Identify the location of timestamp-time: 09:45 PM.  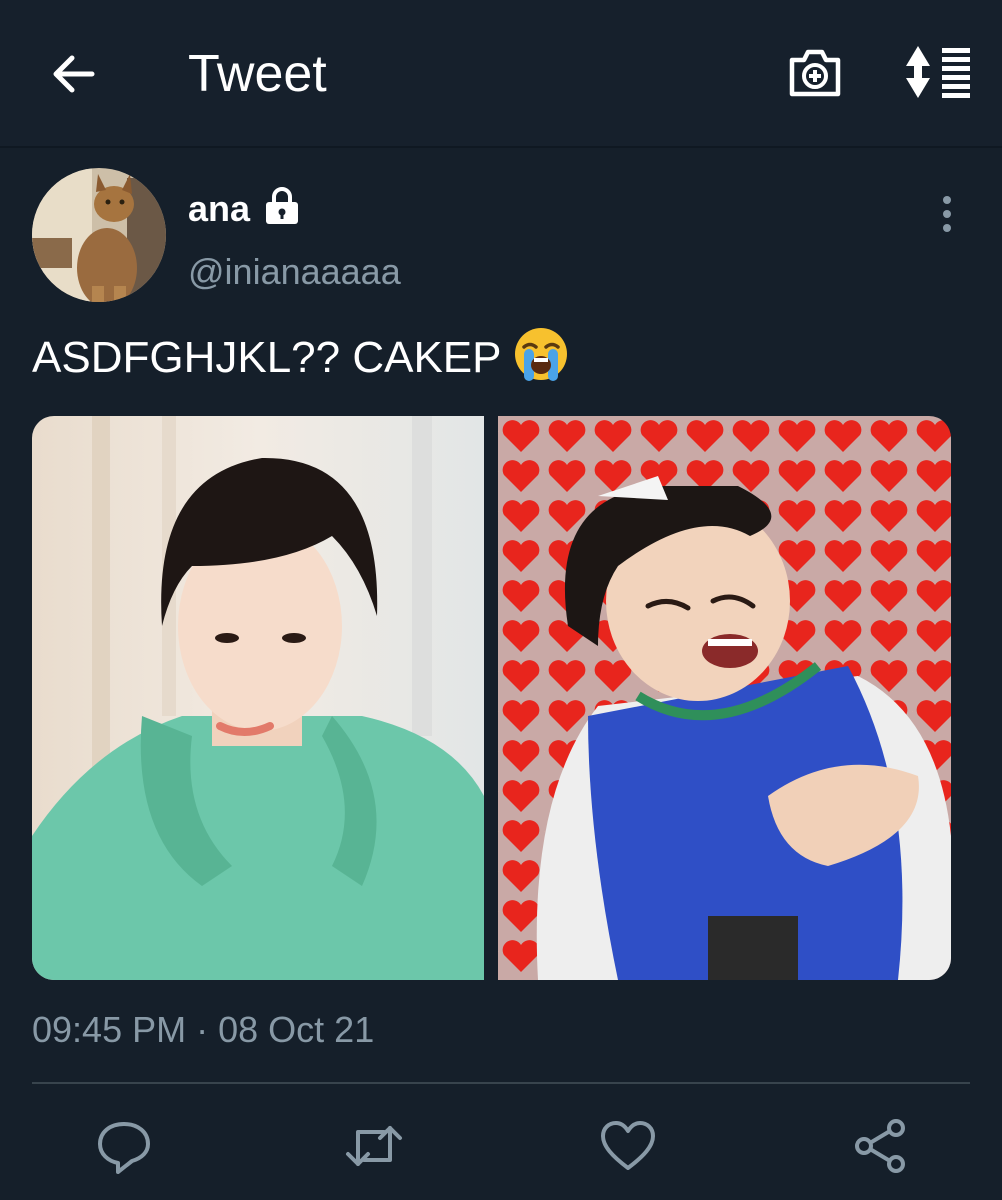
(109, 1029).